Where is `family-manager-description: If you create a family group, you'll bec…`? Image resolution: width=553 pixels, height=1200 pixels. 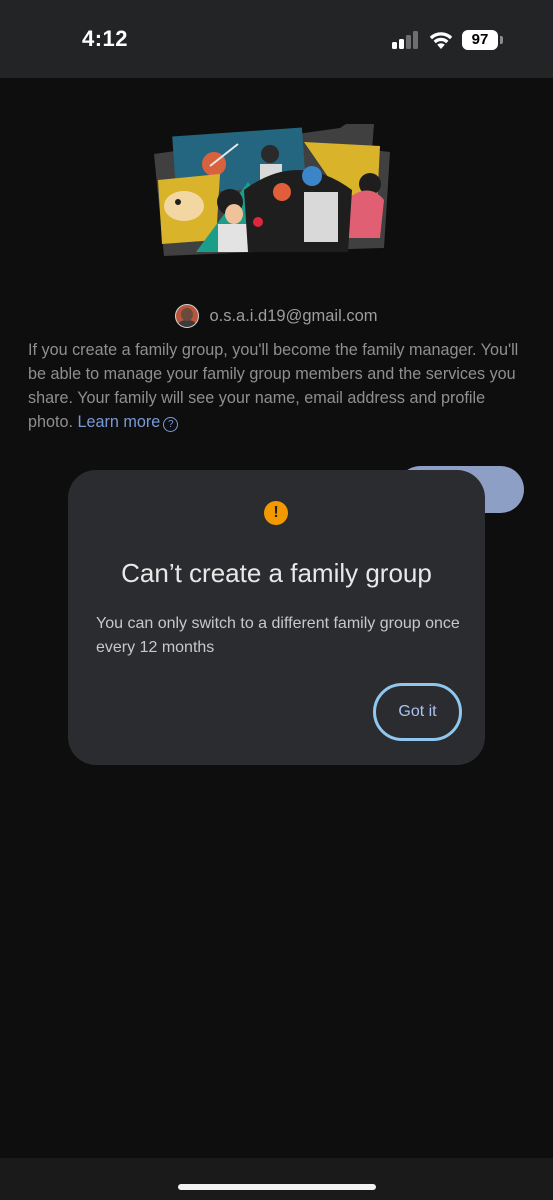 family-manager-description: If you create a family group, you'll bec… is located at coordinates (278, 386).